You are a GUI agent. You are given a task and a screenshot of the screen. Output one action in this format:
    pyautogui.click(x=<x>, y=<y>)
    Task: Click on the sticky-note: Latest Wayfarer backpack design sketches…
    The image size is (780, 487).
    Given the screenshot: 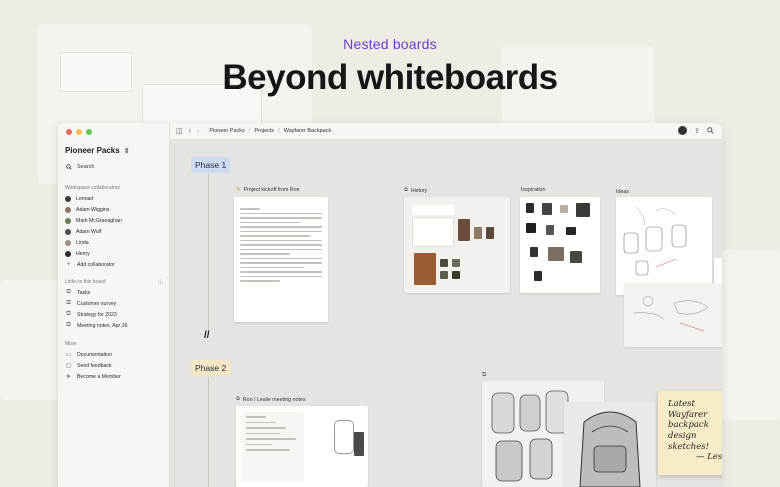 What is the action you would take?
    pyautogui.click(x=690, y=433)
    